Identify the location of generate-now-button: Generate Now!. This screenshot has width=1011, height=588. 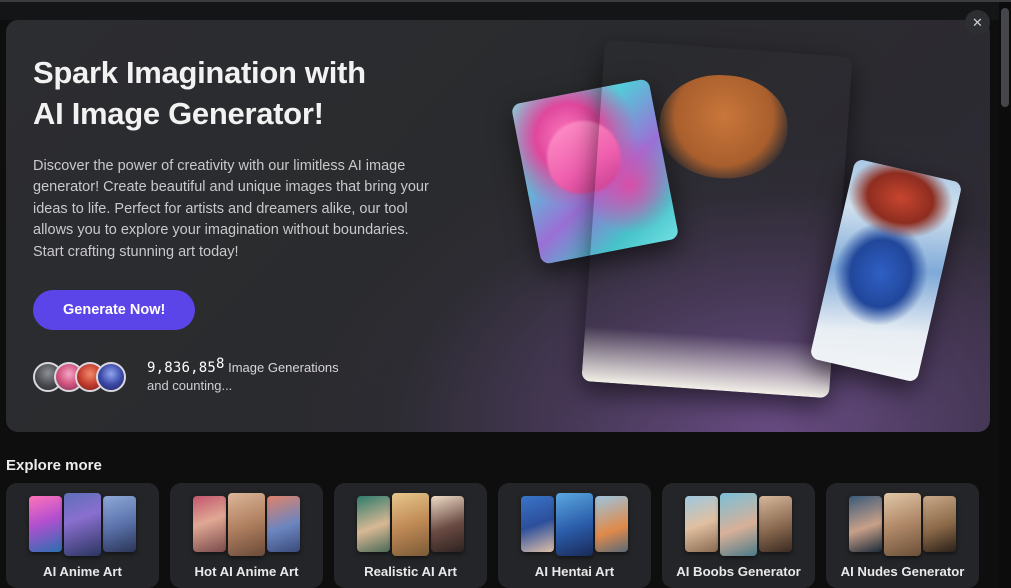
(114, 310).